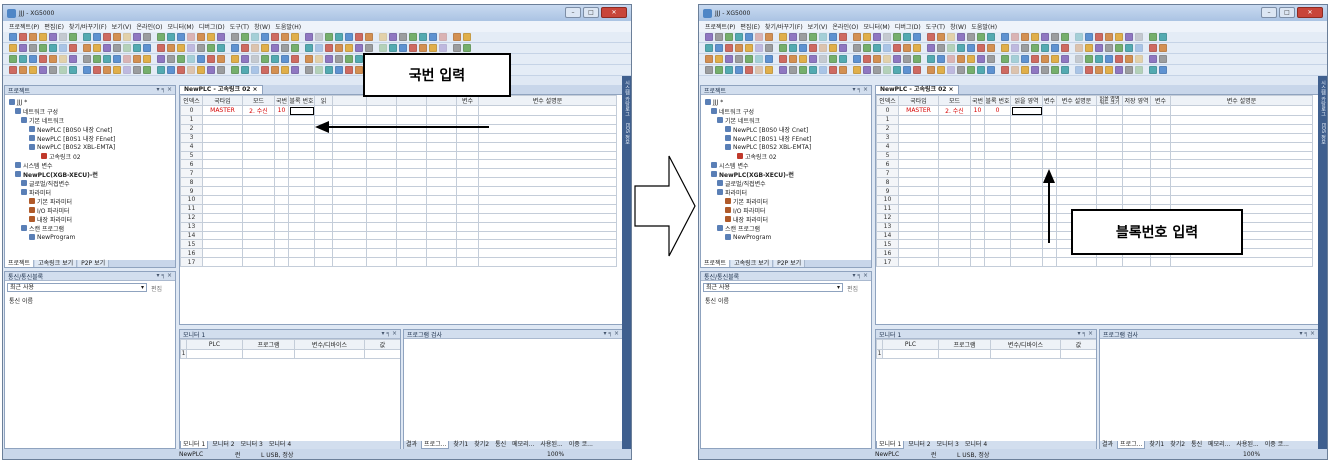 This screenshot has height=463, width=1330. I want to click on transition-arrow-icon, so click(665, 206).